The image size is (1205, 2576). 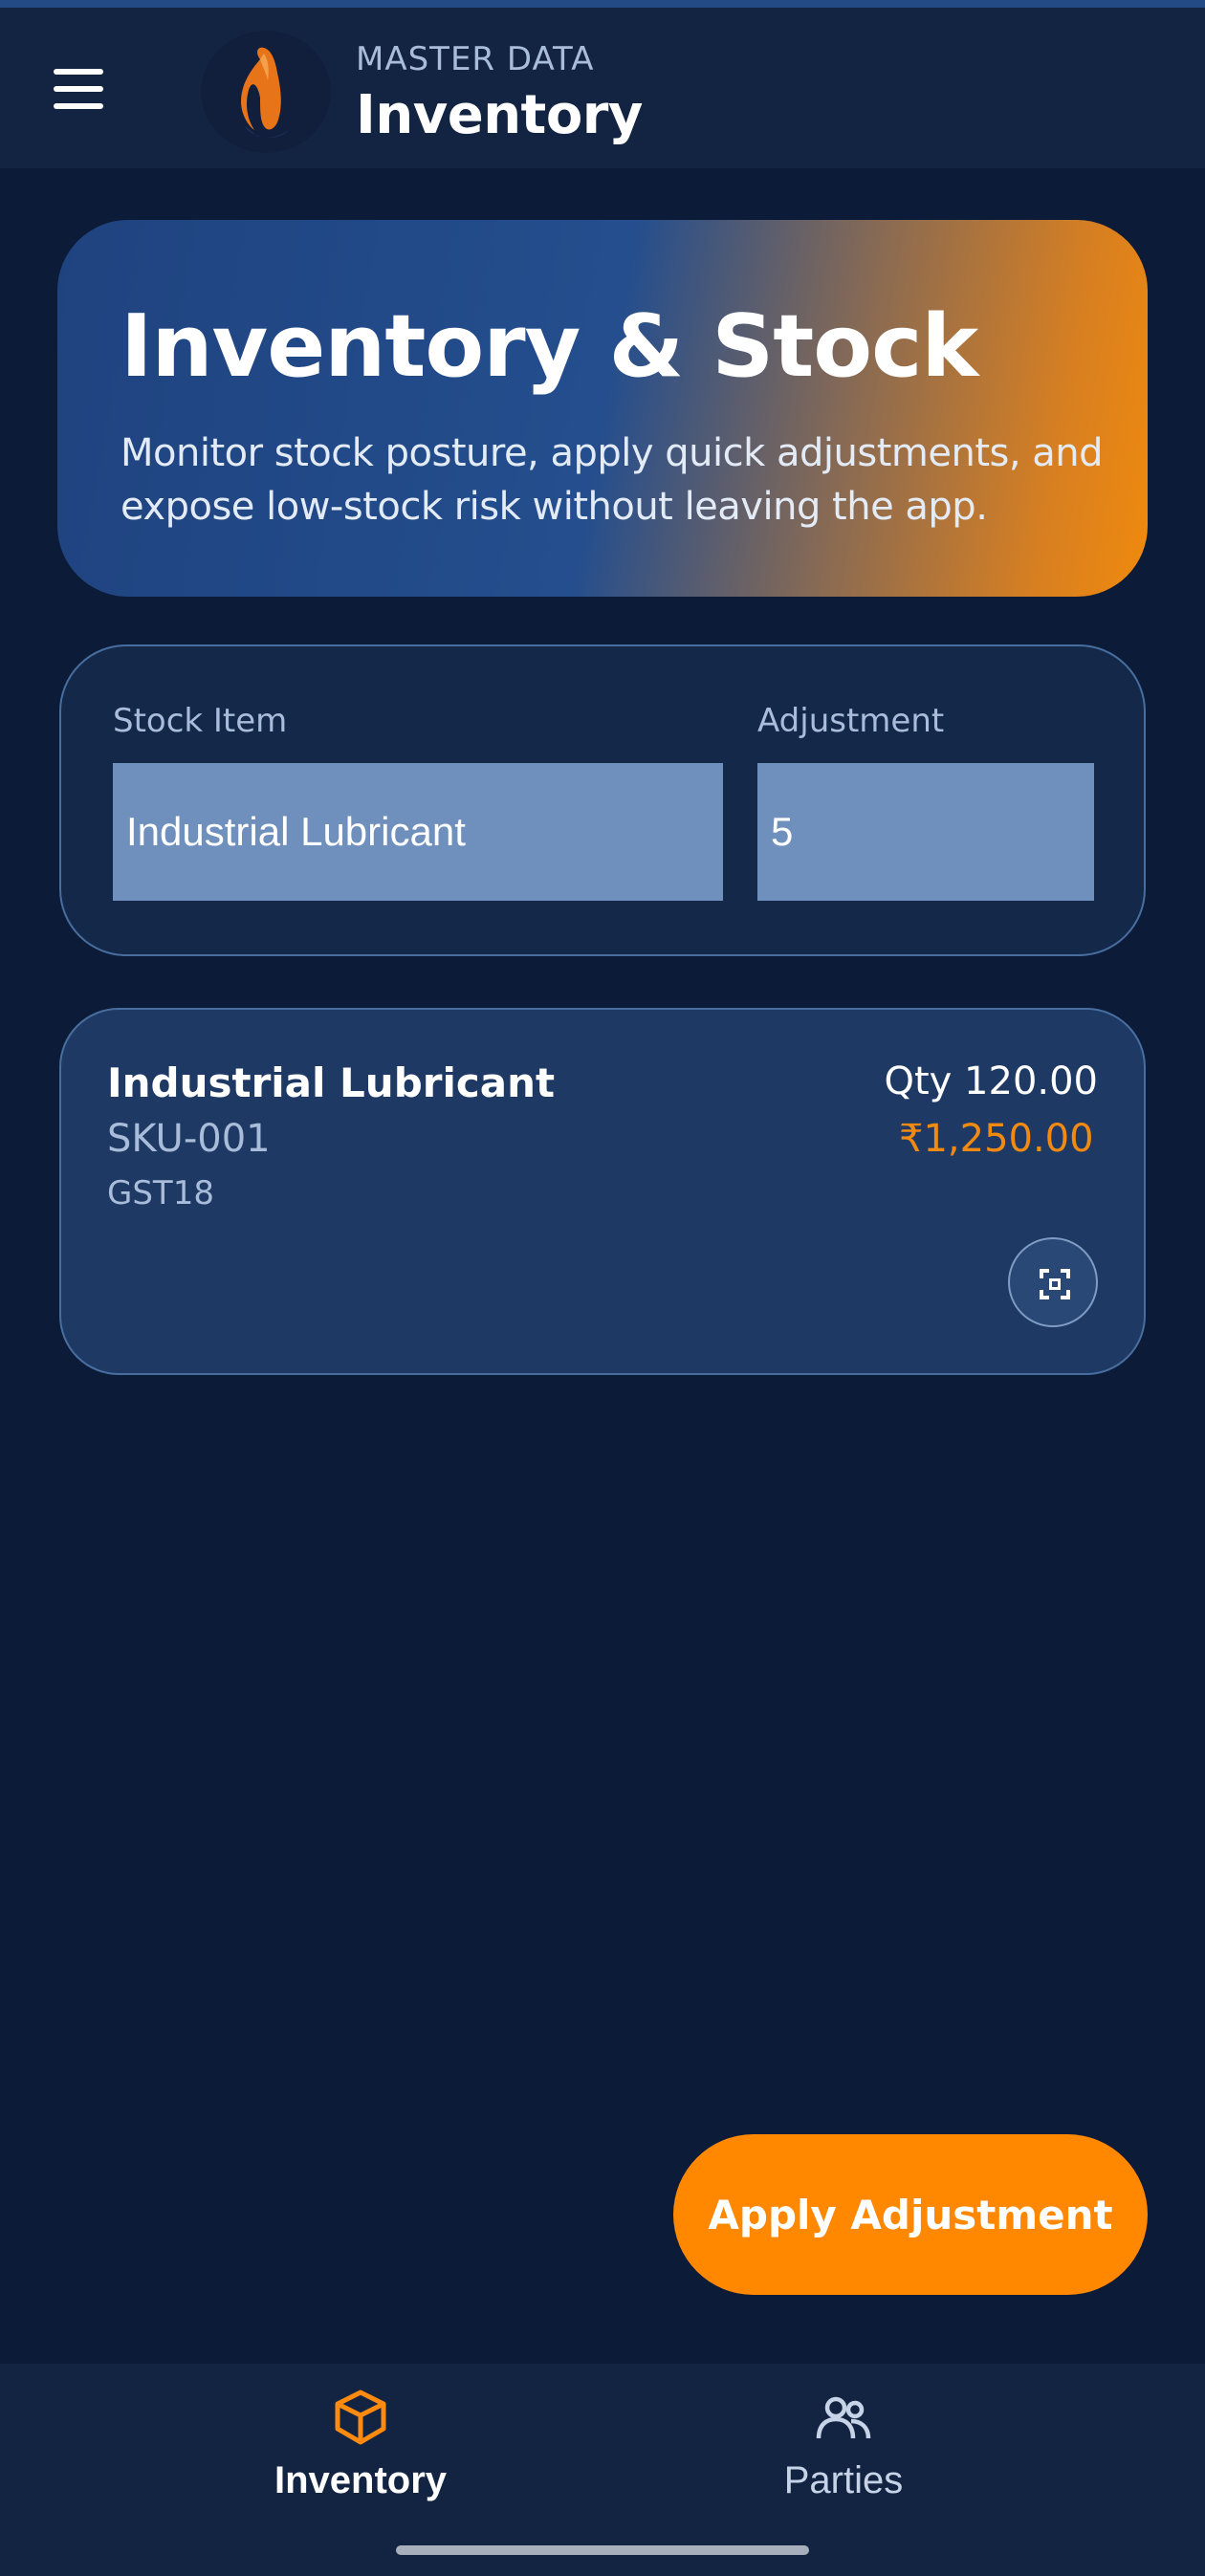 I want to click on apply-adjustment-button: Apply Adjustment, so click(x=911, y=2214).